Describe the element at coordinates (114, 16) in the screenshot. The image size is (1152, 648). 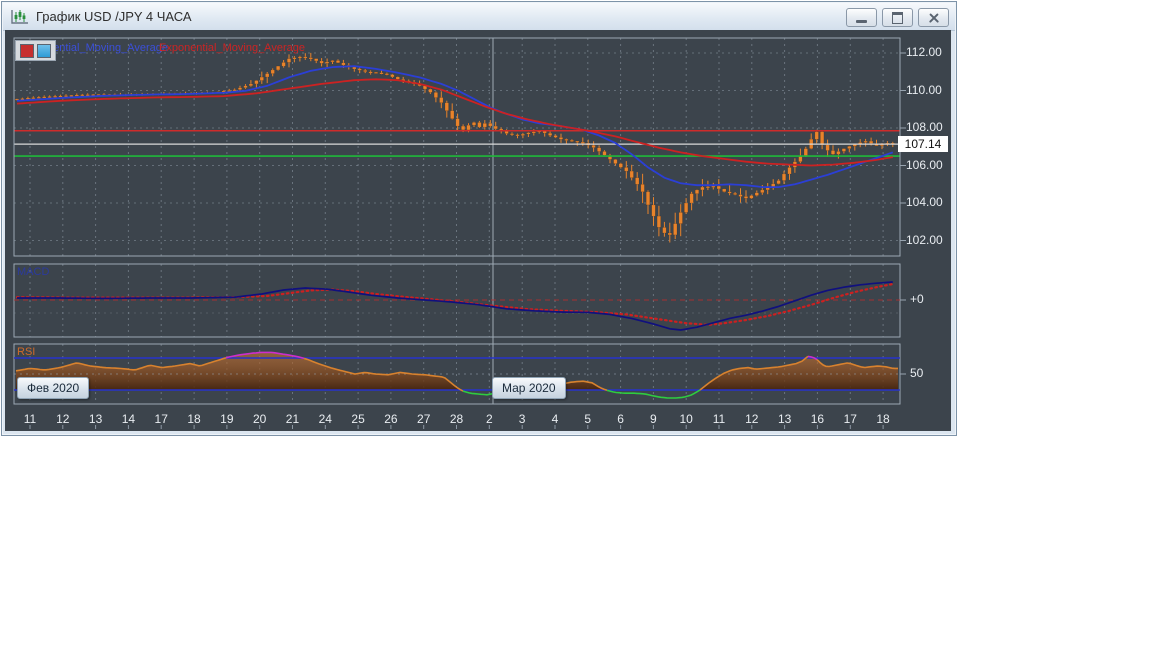
I see `window-title: График USD /JPY 4 ЧАСА` at that location.